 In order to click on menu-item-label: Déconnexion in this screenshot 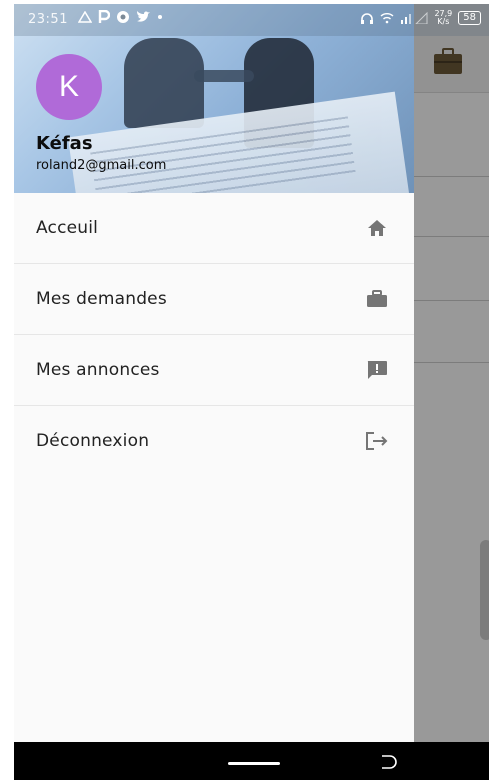, I will do `click(93, 441)`.